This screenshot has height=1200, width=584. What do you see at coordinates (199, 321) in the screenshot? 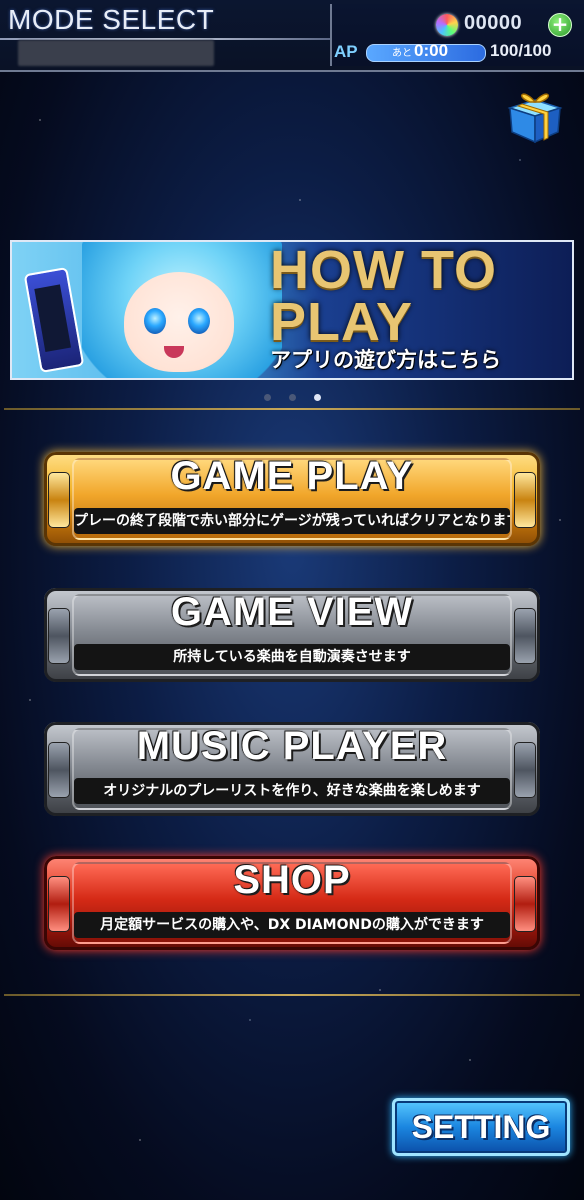
I see `character-eye-right` at bounding box center [199, 321].